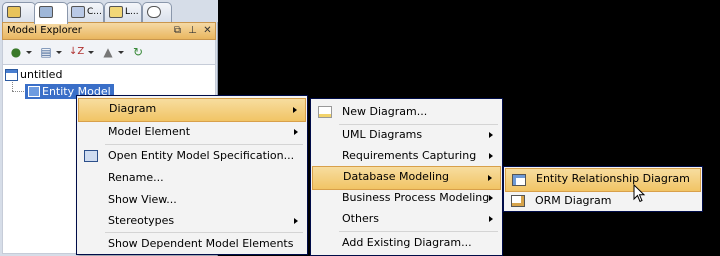  Describe the element at coordinates (639, 193) in the screenshot. I see `mouse-cursor-icon` at that location.